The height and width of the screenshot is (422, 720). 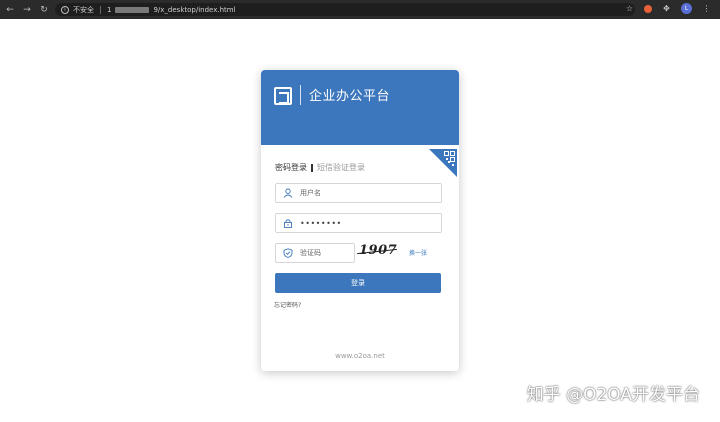 I want to click on username-field: 用户名, so click(x=358, y=193).